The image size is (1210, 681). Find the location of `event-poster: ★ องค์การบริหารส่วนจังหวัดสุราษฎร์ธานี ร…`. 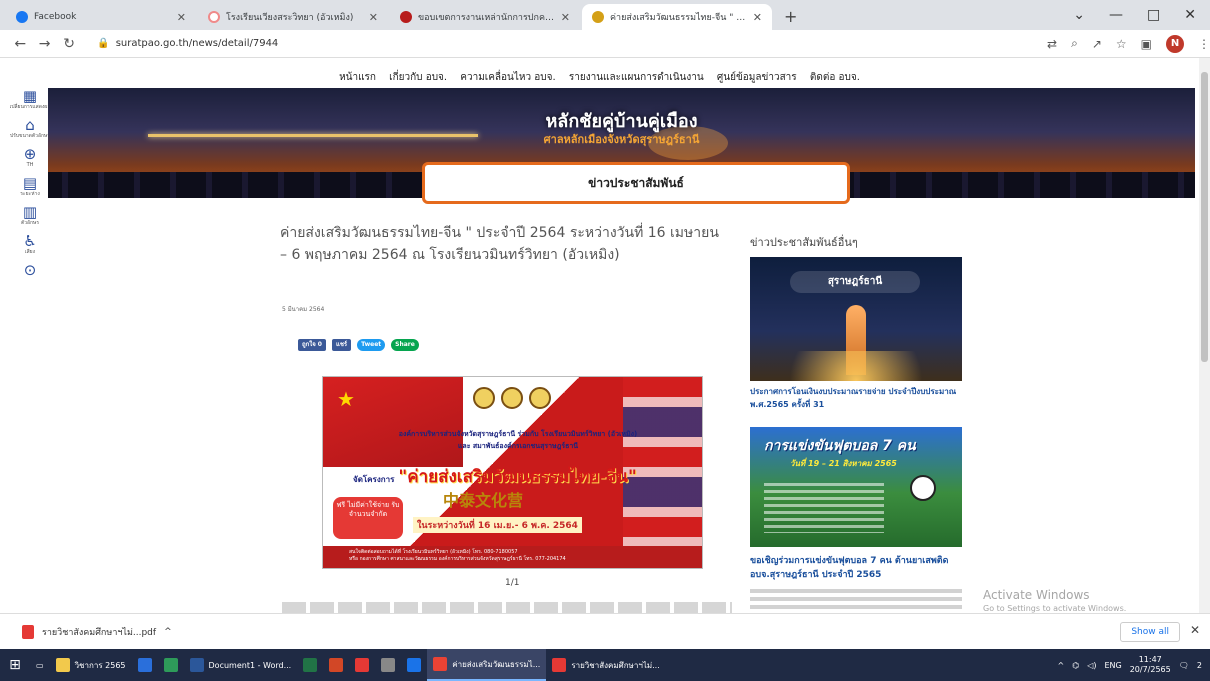

event-poster: ★ องค์การบริหารส่วนจังหวัดสุราษฎร์ธานี ร… is located at coordinates (512, 472).